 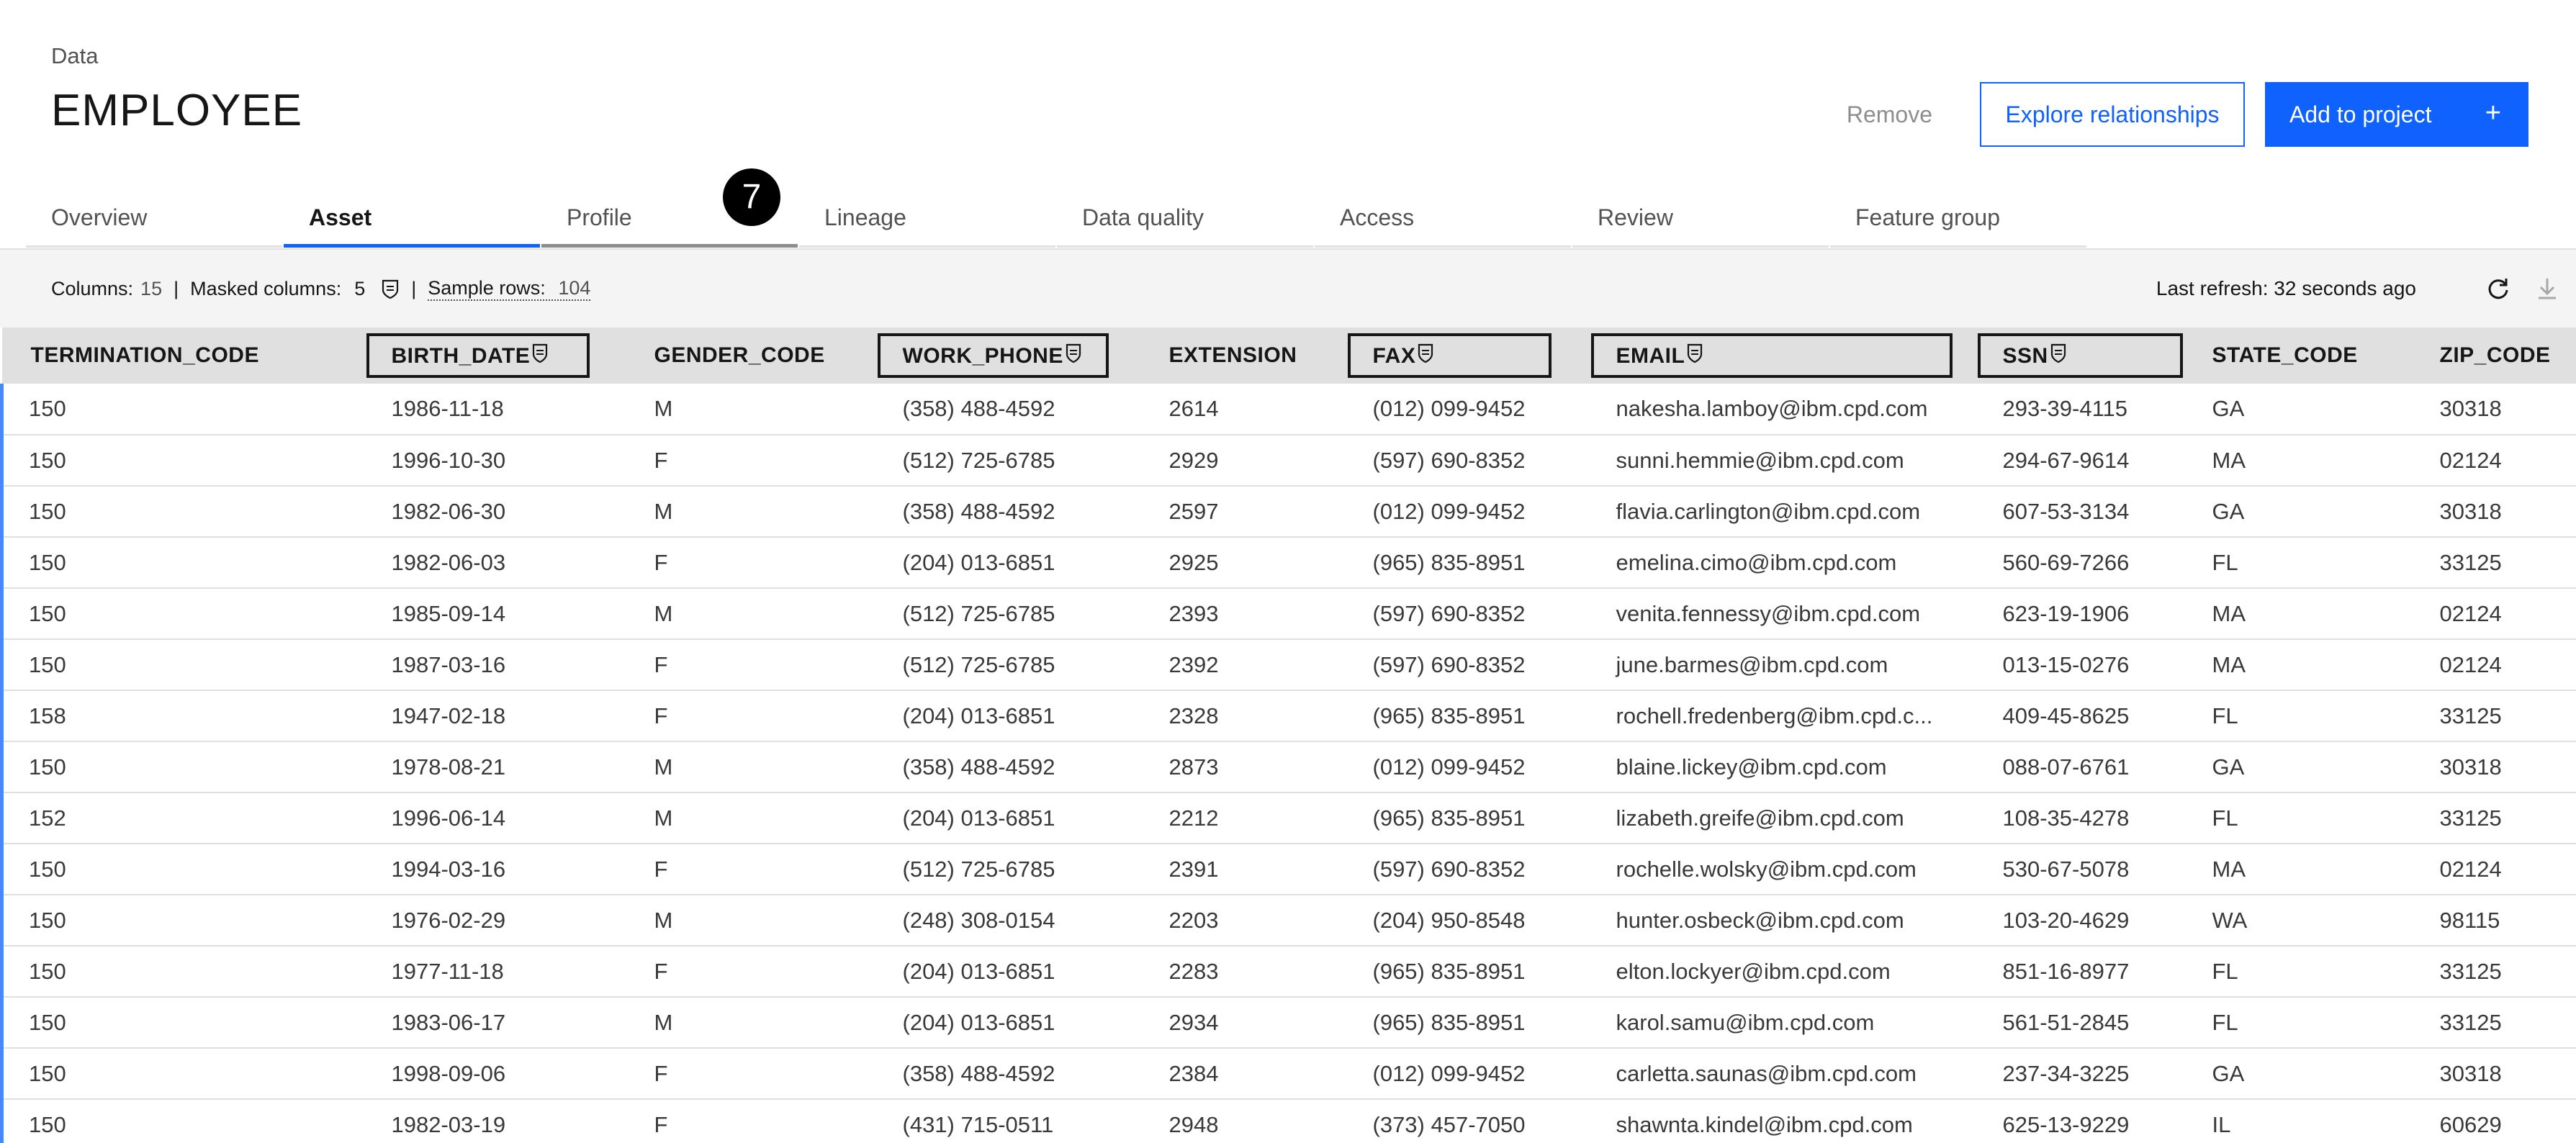 I want to click on cell-birth-date: 1982-03-19, so click(x=448, y=1124).